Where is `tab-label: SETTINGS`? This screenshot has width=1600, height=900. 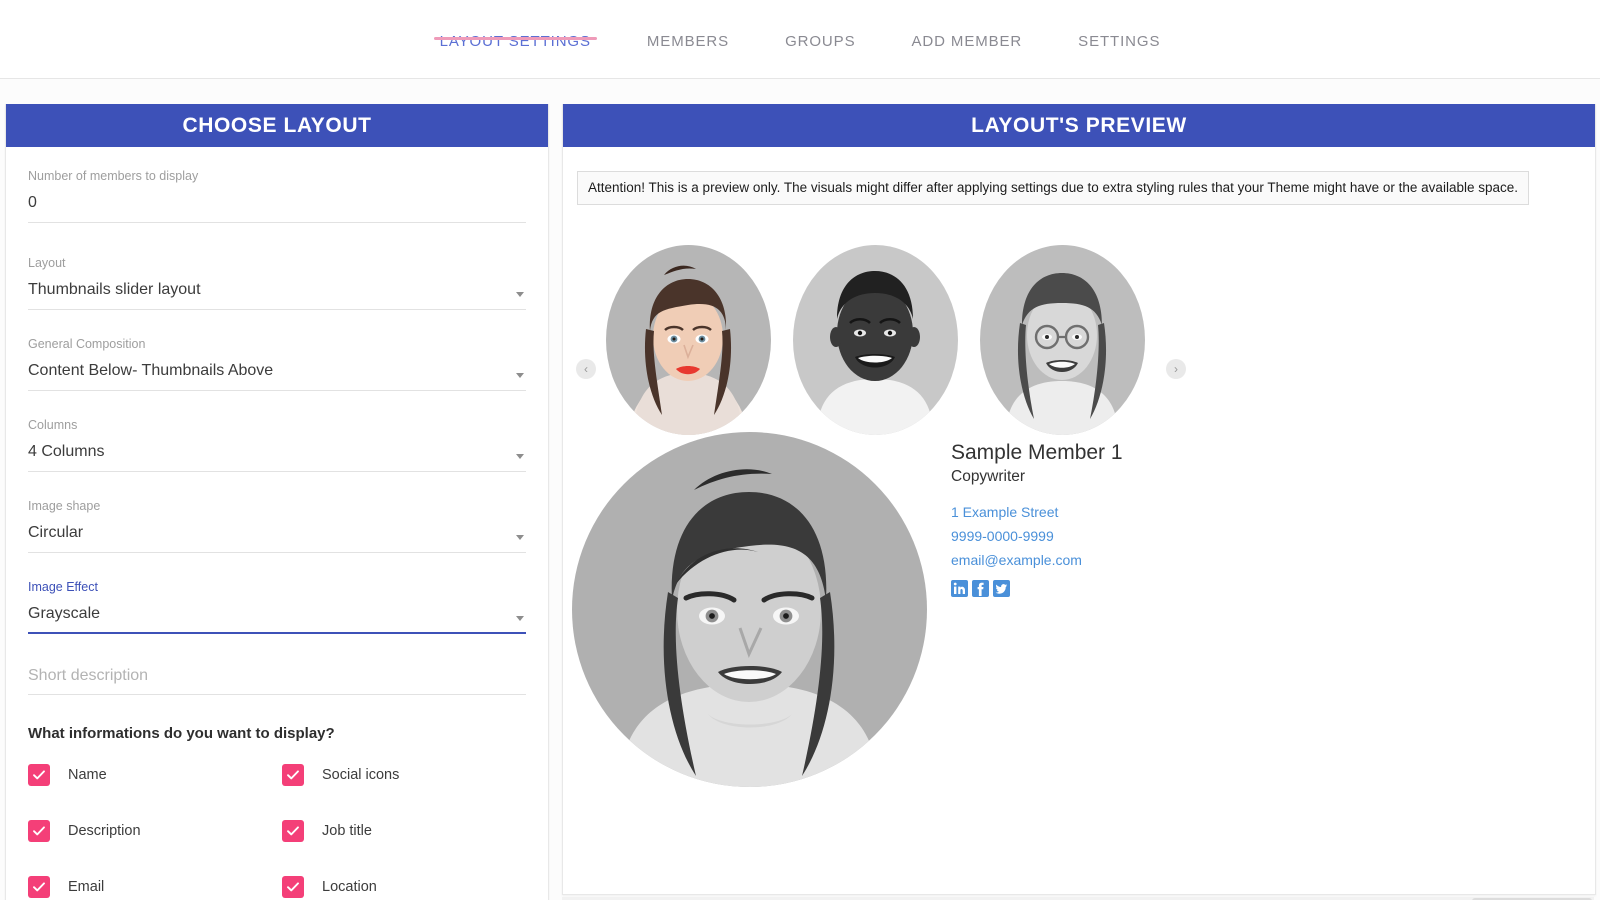
tab-label: SETTINGS is located at coordinates (1119, 41).